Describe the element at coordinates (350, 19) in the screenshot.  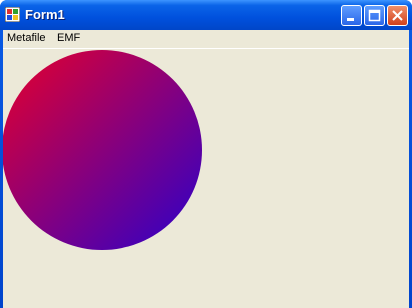
I see `minimize-icon` at that location.